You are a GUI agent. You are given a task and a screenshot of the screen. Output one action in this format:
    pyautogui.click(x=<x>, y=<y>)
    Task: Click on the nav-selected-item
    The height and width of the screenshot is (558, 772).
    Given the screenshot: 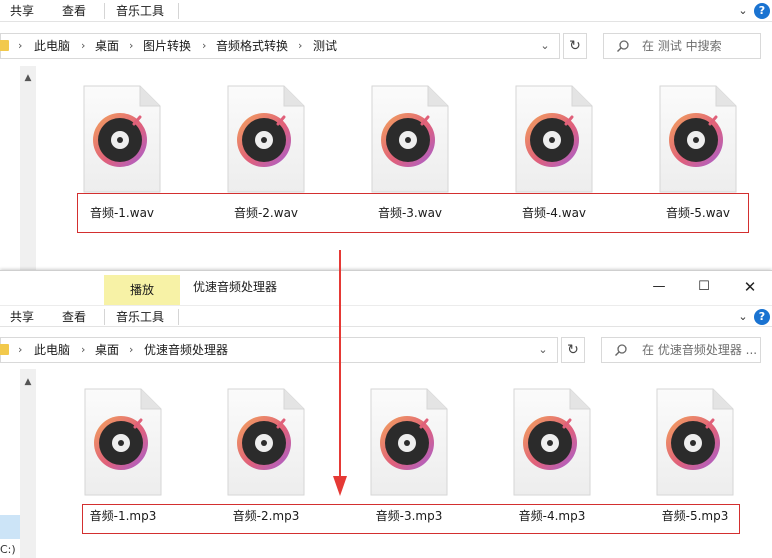 What is the action you would take?
    pyautogui.click(x=10, y=527)
    